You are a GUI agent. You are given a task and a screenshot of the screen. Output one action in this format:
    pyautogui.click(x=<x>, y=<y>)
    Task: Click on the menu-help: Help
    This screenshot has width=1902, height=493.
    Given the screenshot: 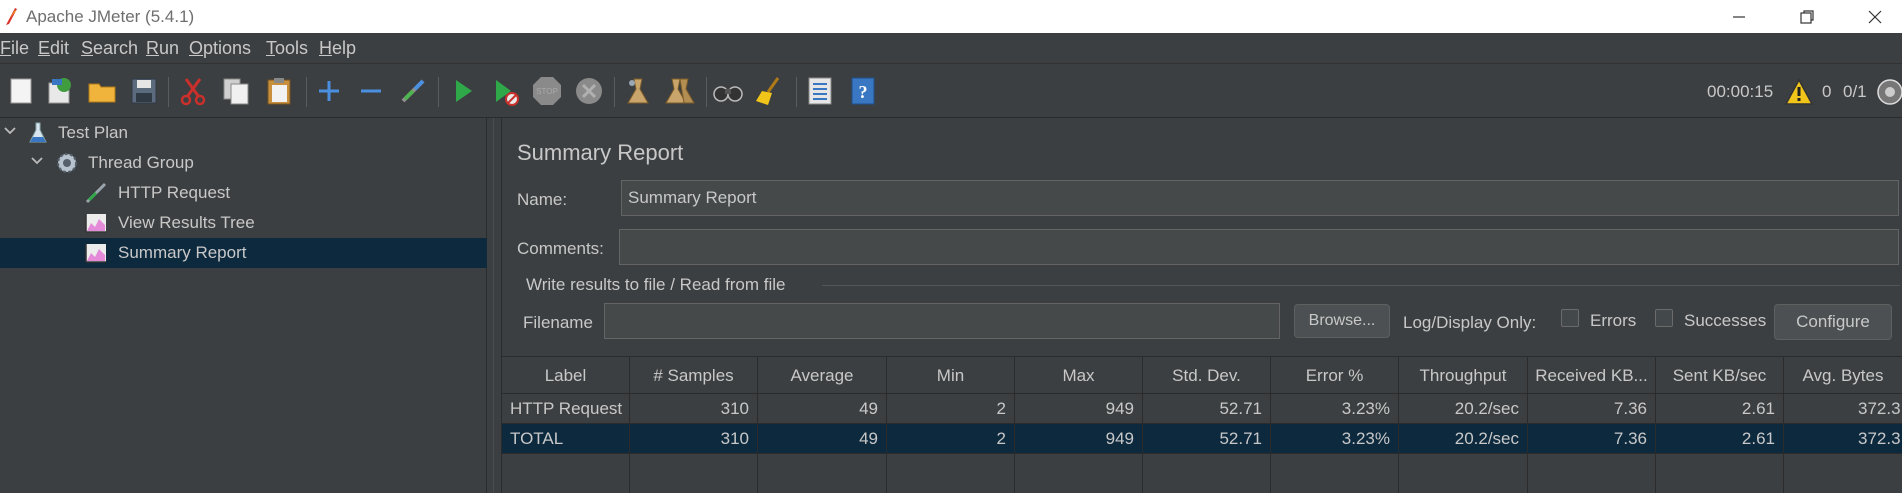 What is the action you would take?
    pyautogui.click(x=337, y=48)
    